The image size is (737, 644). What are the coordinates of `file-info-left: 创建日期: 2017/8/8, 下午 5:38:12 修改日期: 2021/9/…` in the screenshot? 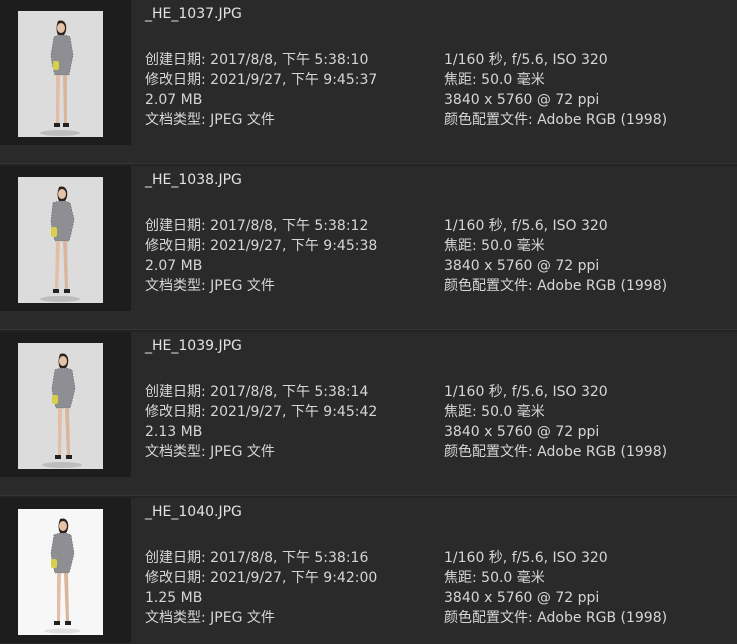 It's located at (261, 256).